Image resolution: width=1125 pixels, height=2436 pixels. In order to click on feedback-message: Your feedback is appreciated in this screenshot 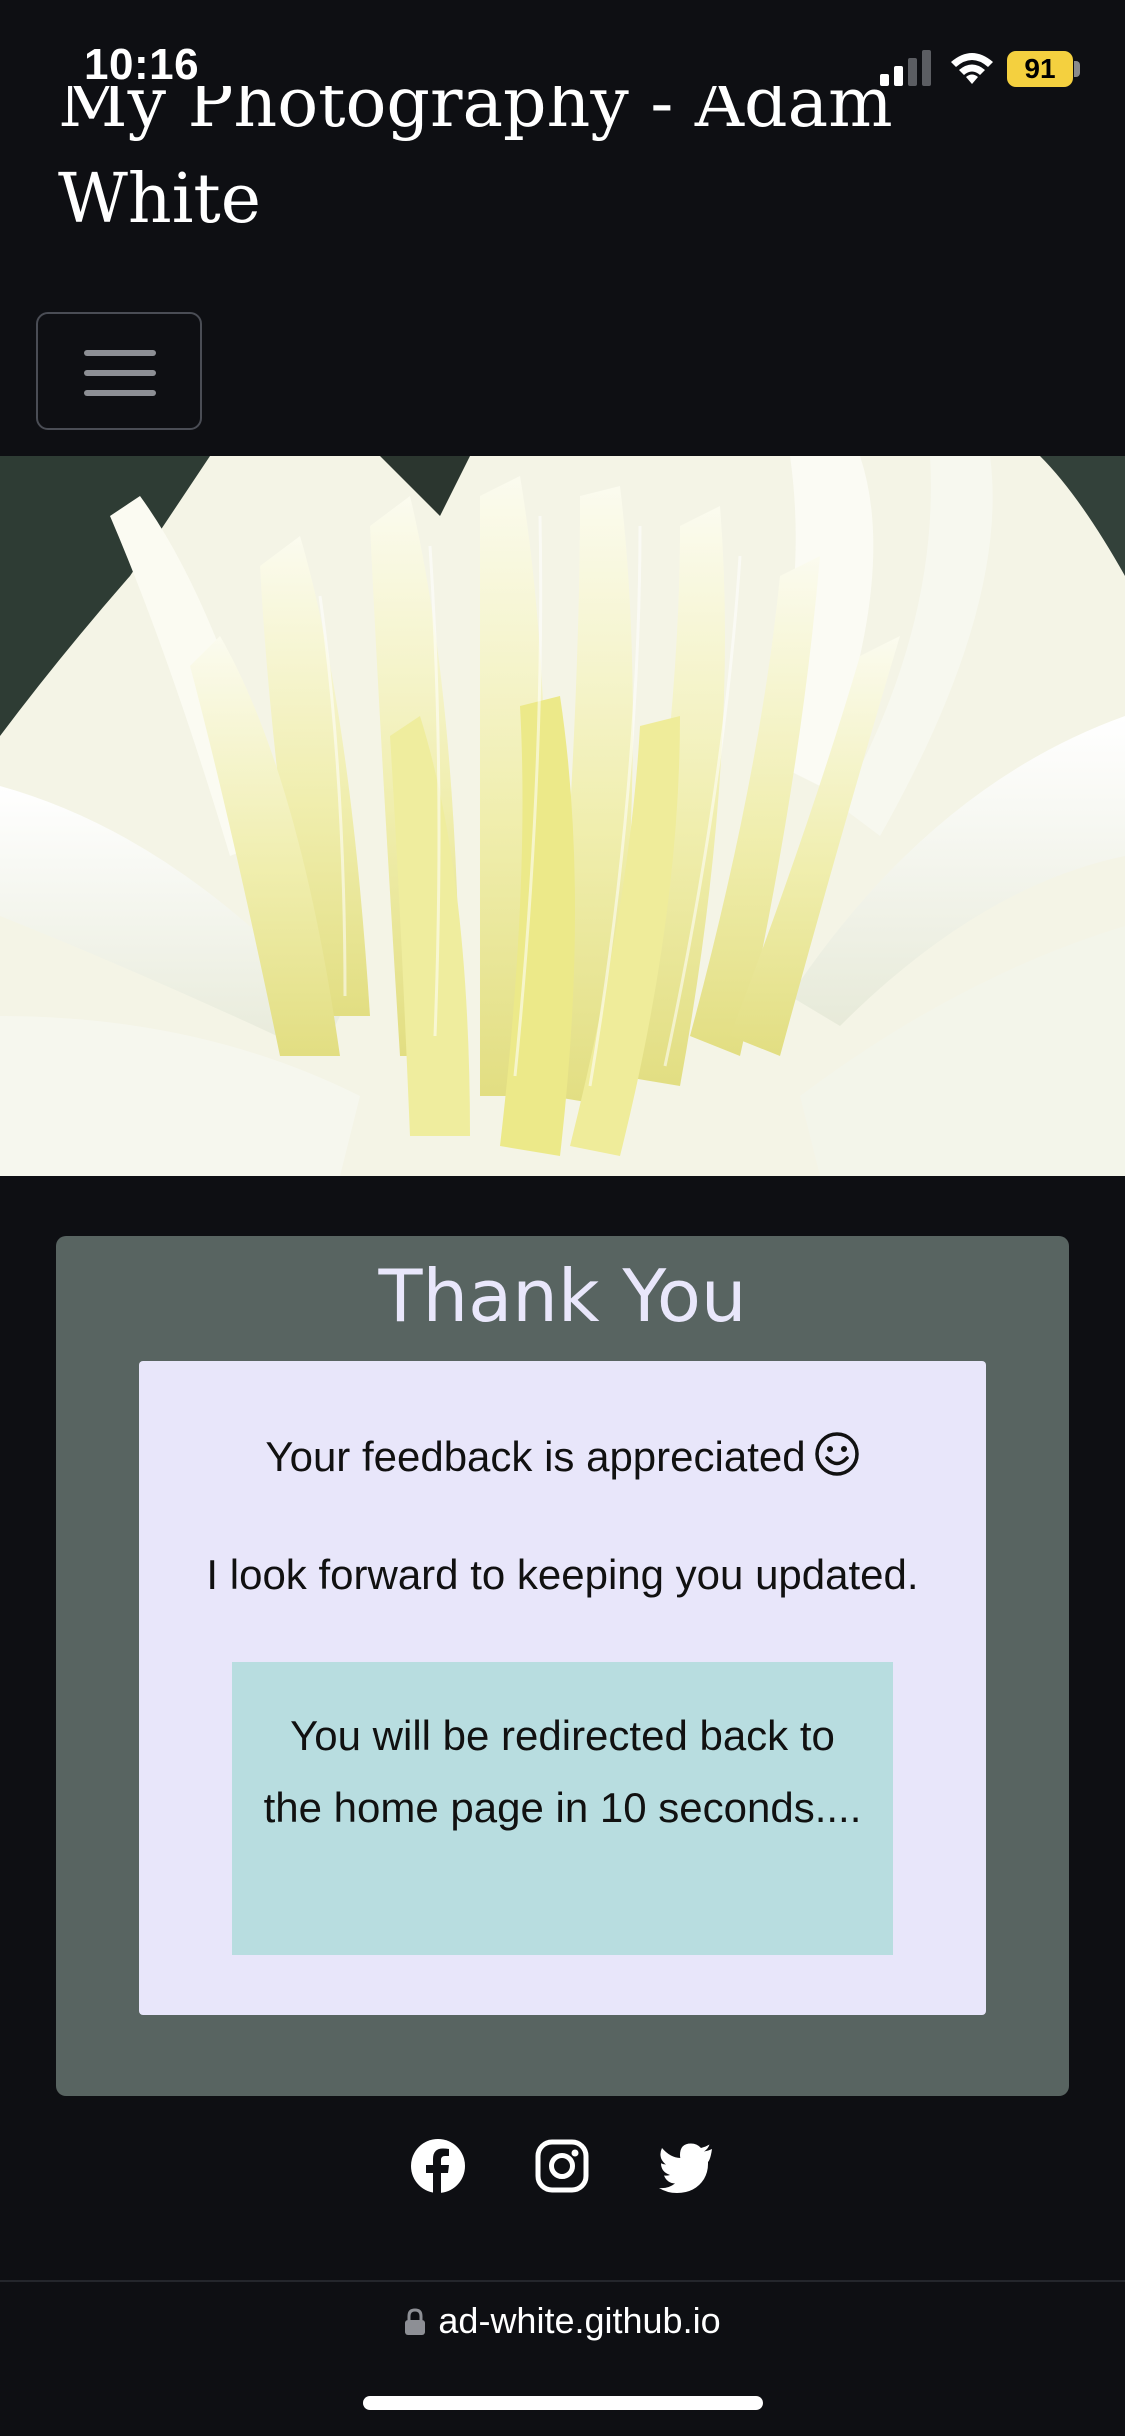, I will do `click(562, 1456)`.